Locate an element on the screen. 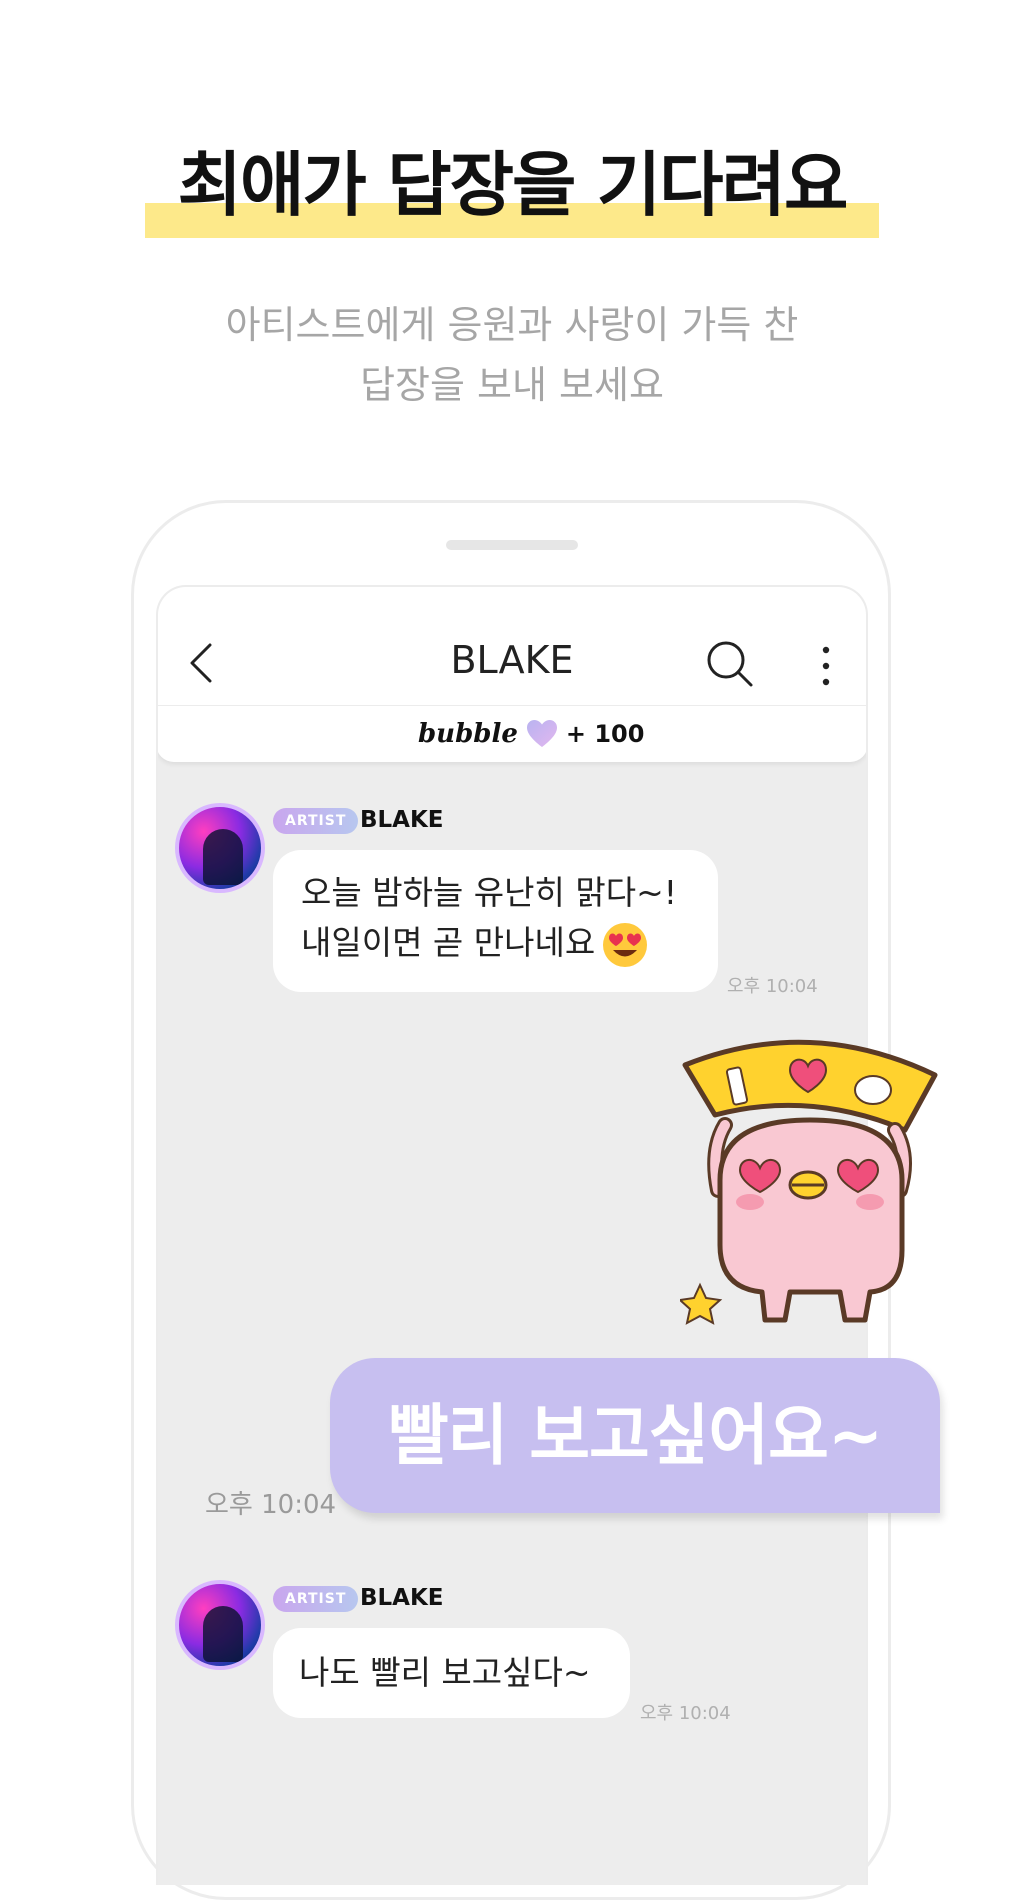 The height and width of the screenshot is (1900, 1024). phone-speaker is located at coordinates (512, 545).